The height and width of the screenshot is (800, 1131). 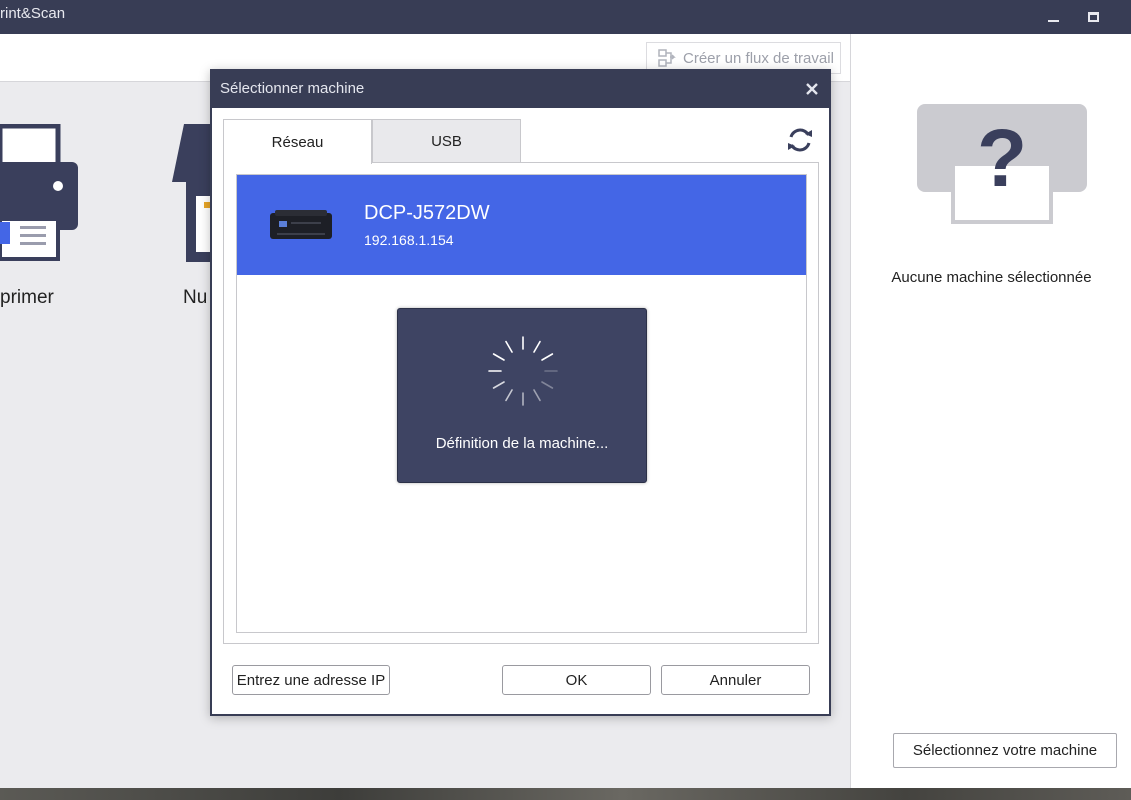 What do you see at coordinates (1005, 750) in the screenshot?
I see `select-machine-button: Sélectionnez votre machine` at bounding box center [1005, 750].